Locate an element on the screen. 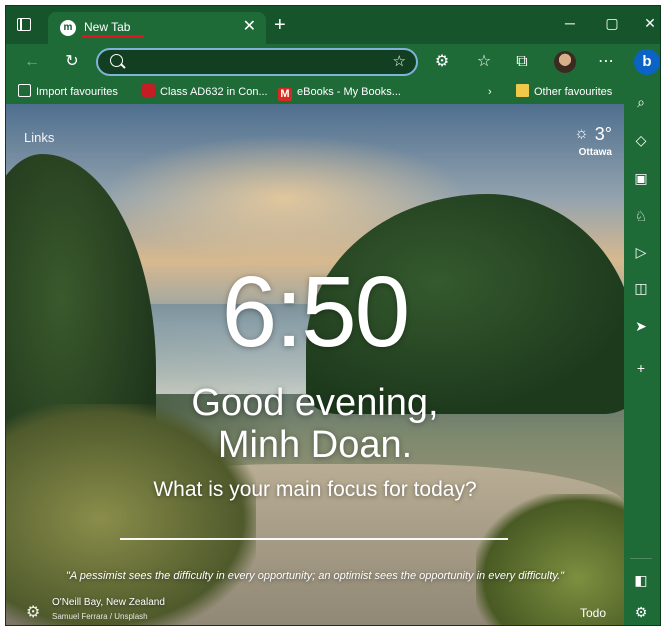 This screenshot has height=629, width=665. send-drop-icon: ➤ is located at coordinates (641, 326).